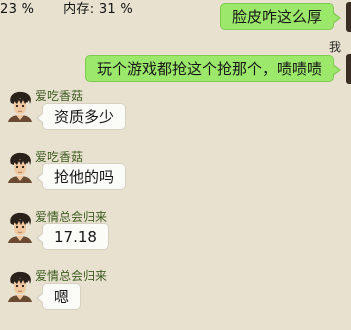 This screenshot has width=351, height=330. I want to click on message-bubble-out: 脸皮咋这么厚, so click(280, 16).